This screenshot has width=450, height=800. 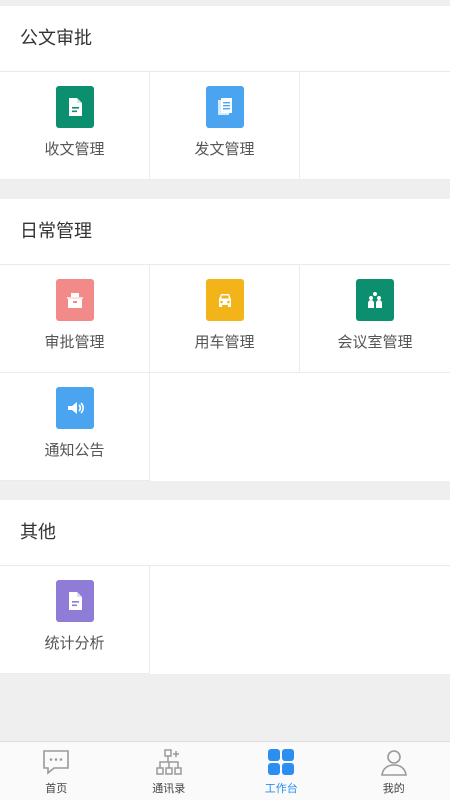 What do you see at coordinates (169, 788) in the screenshot?
I see `tab-label: 通讯录` at bounding box center [169, 788].